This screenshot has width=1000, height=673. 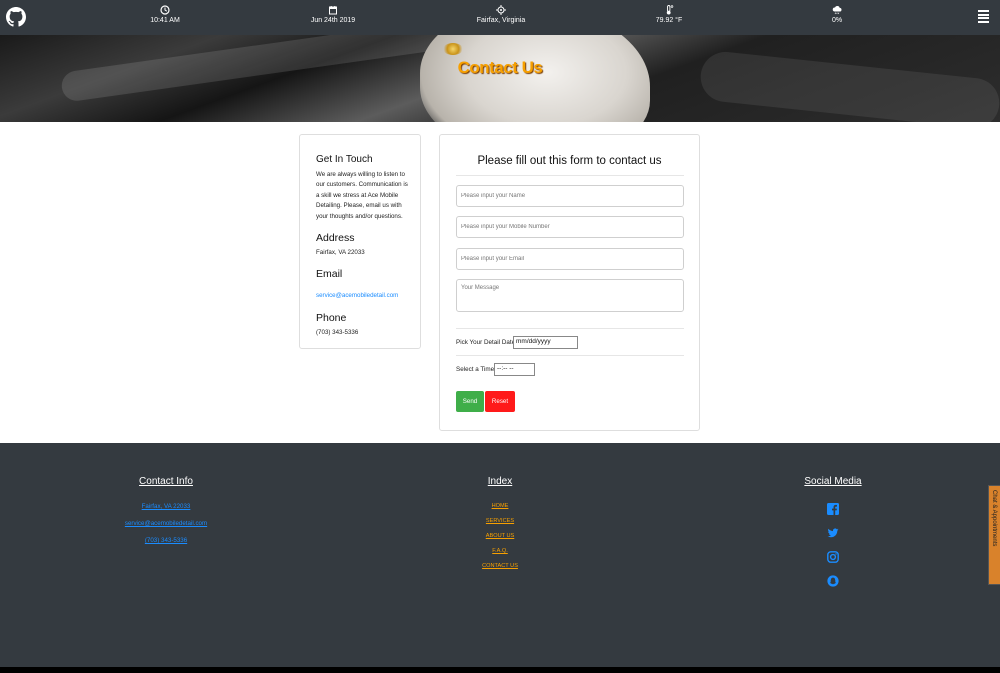 I want to click on date-widget: Jun 24th 2019, so click(x=333, y=14).